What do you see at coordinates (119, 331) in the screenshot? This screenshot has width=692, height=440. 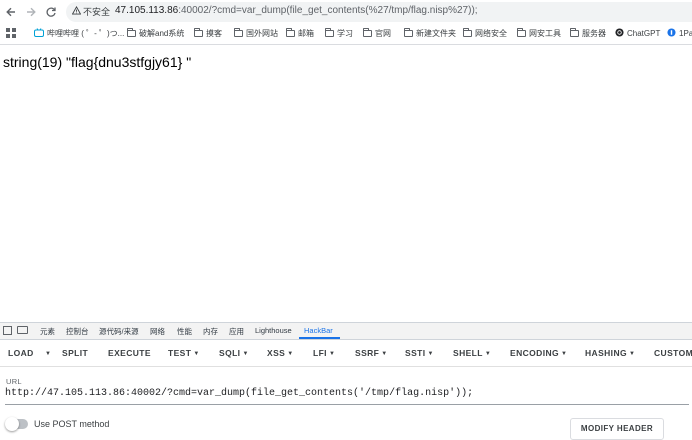 I see `tab-sources: 源代码/来源` at bounding box center [119, 331].